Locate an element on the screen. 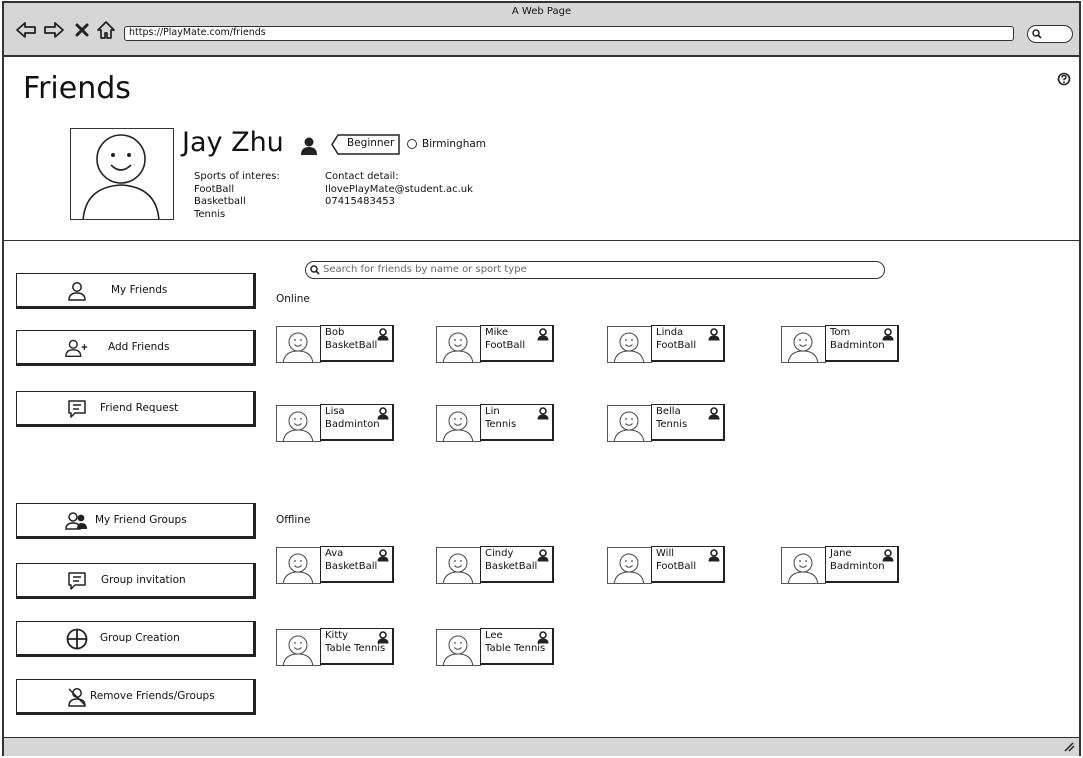  friend-card: Cindy BasketBall is located at coordinates (496, 565).